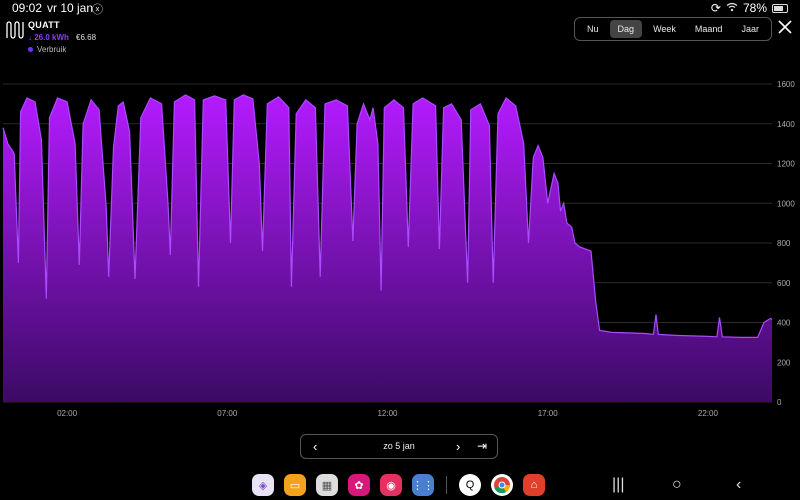  Describe the element at coordinates (664, 29) in the screenshot. I see `tab-week: Week` at that location.